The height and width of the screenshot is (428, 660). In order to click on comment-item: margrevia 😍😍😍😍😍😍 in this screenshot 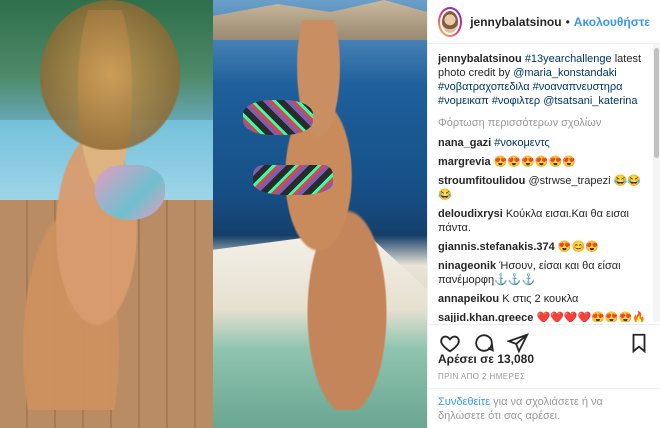, I will do `click(544, 162)`.